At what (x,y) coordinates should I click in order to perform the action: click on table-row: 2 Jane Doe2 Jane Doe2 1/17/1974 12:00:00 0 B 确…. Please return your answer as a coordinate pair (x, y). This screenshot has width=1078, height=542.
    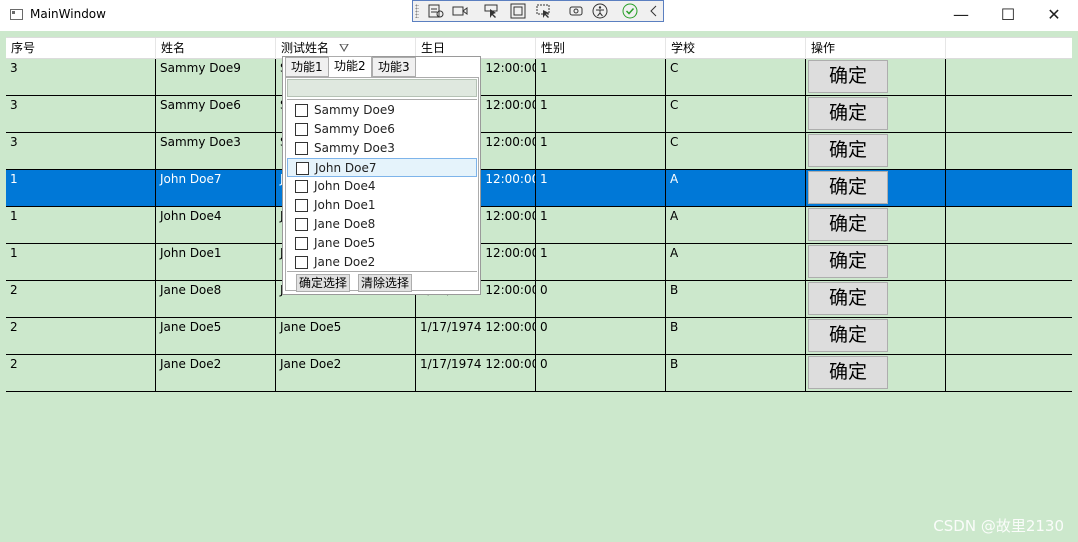
    Looking at the image, I should click on (539, 373).